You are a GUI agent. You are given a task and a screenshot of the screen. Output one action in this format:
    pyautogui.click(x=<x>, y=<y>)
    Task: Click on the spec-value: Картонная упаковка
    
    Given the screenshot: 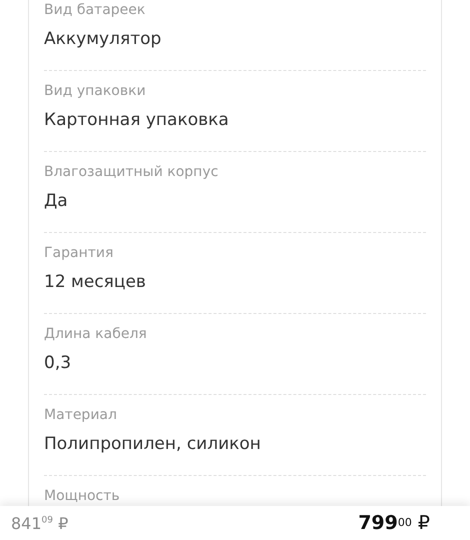 What is the action you would take?
    pyautogui.click(x=136, y=120)
    